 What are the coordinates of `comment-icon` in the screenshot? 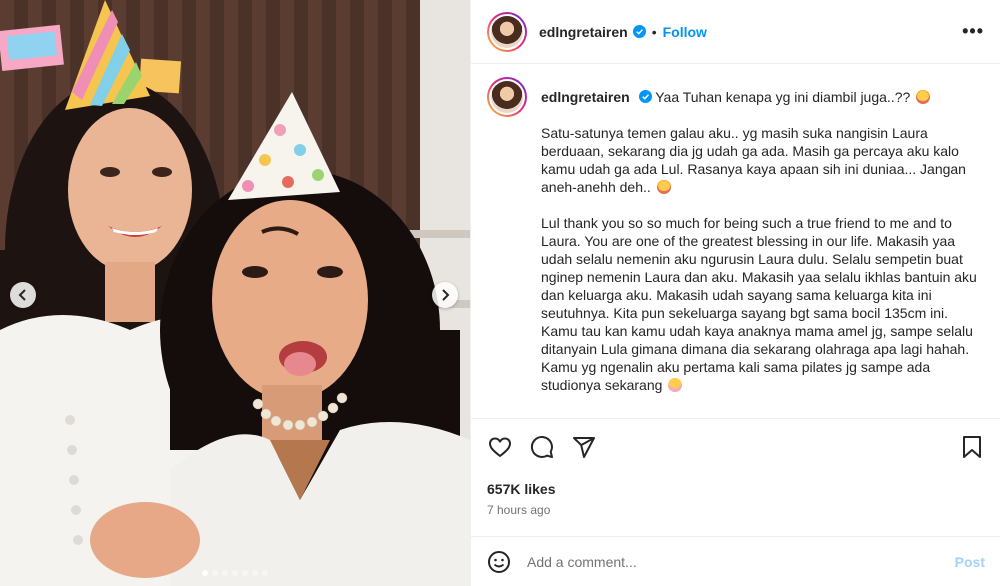 It's located at (541, 446).